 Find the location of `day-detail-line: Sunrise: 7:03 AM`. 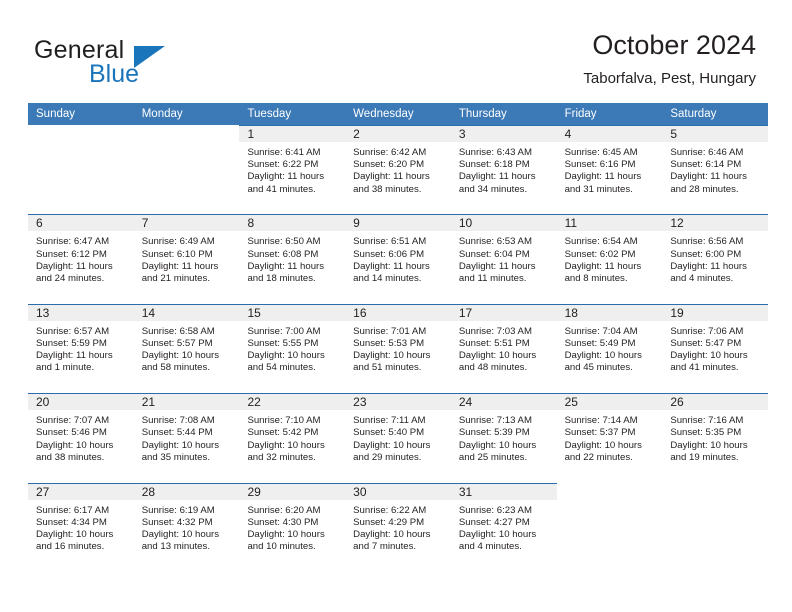

day-detail-line: Sunrise: 7:03 AM is located at coordinates (495, 331).